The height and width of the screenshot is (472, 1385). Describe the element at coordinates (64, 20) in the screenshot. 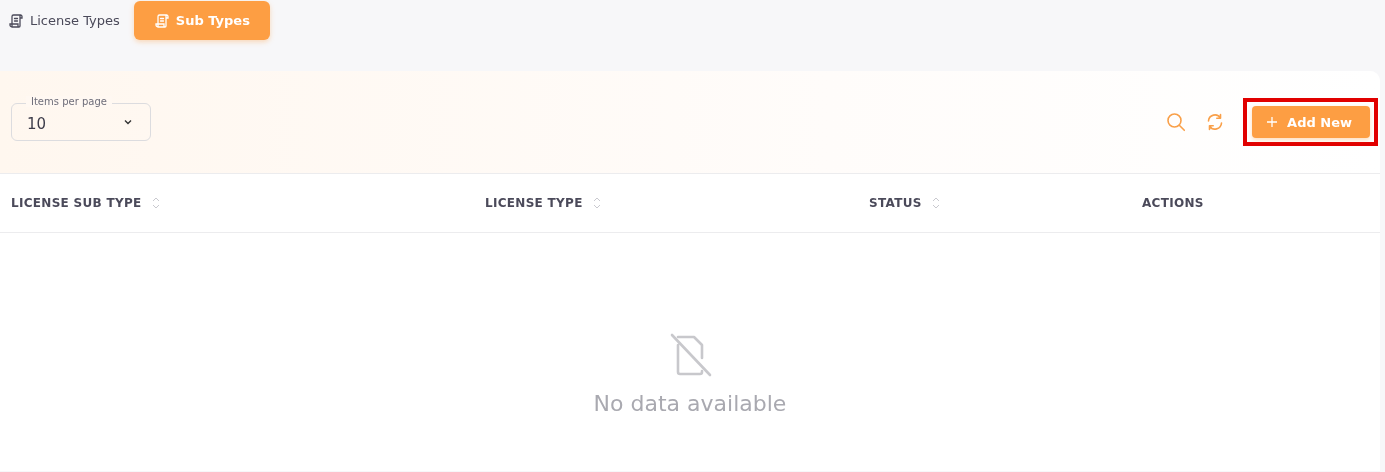

I see `tab: License Types` at that location.